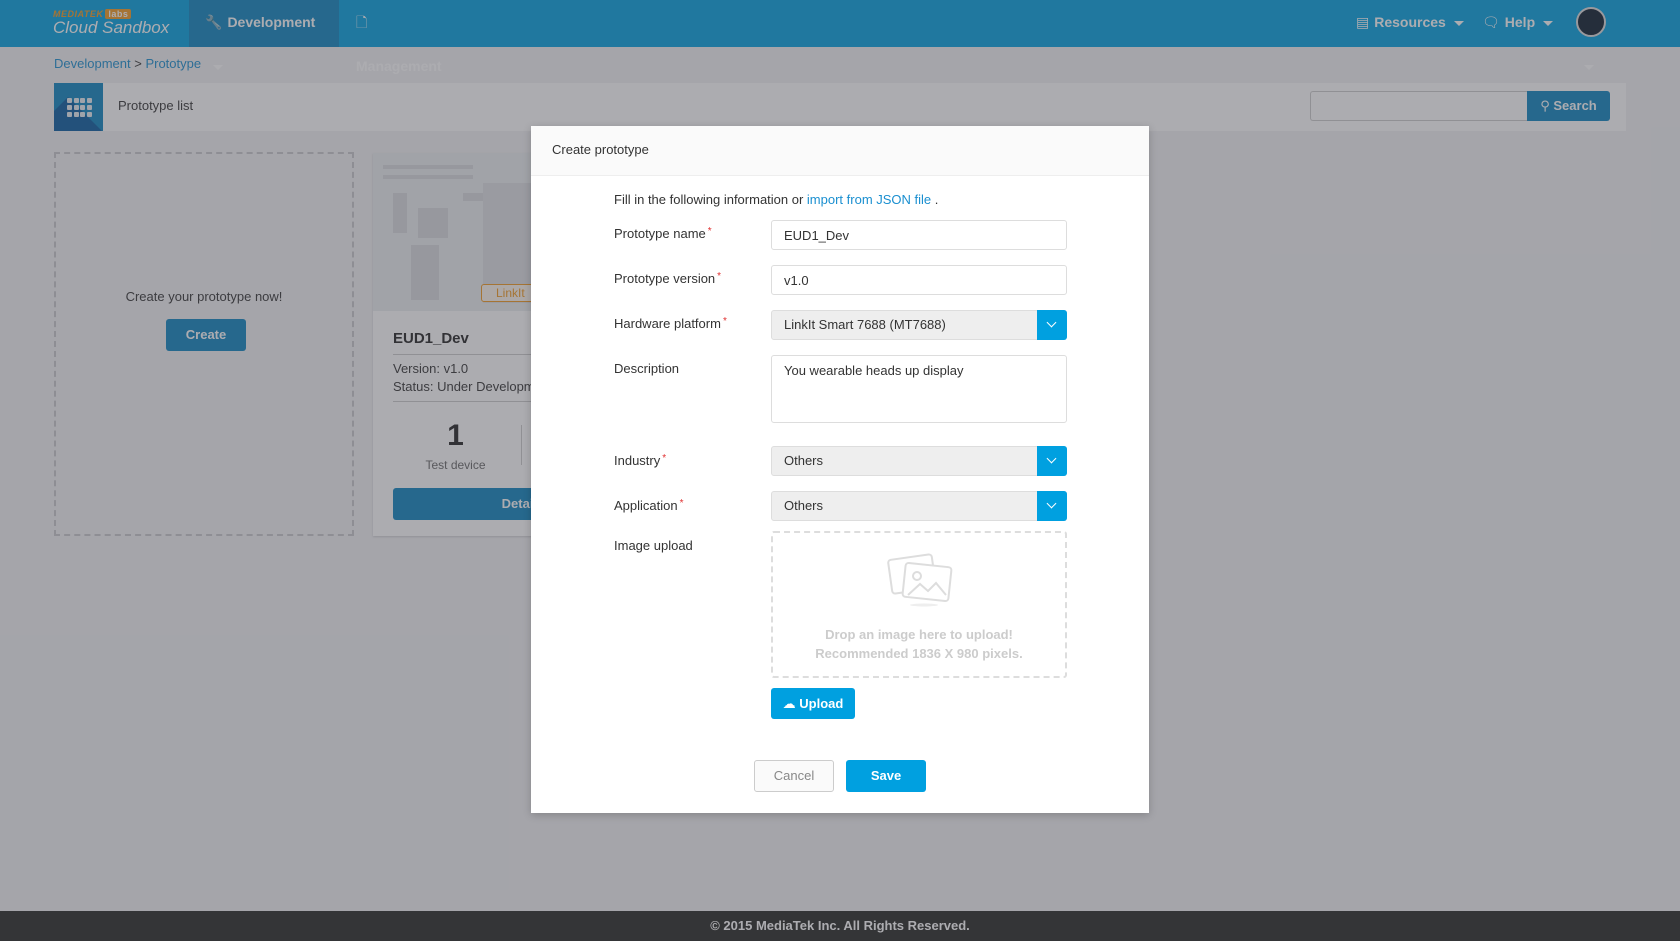  I want to click on hardware-platform-value: LinkIt Smart 7688 (MT7688), so click(865, 324).